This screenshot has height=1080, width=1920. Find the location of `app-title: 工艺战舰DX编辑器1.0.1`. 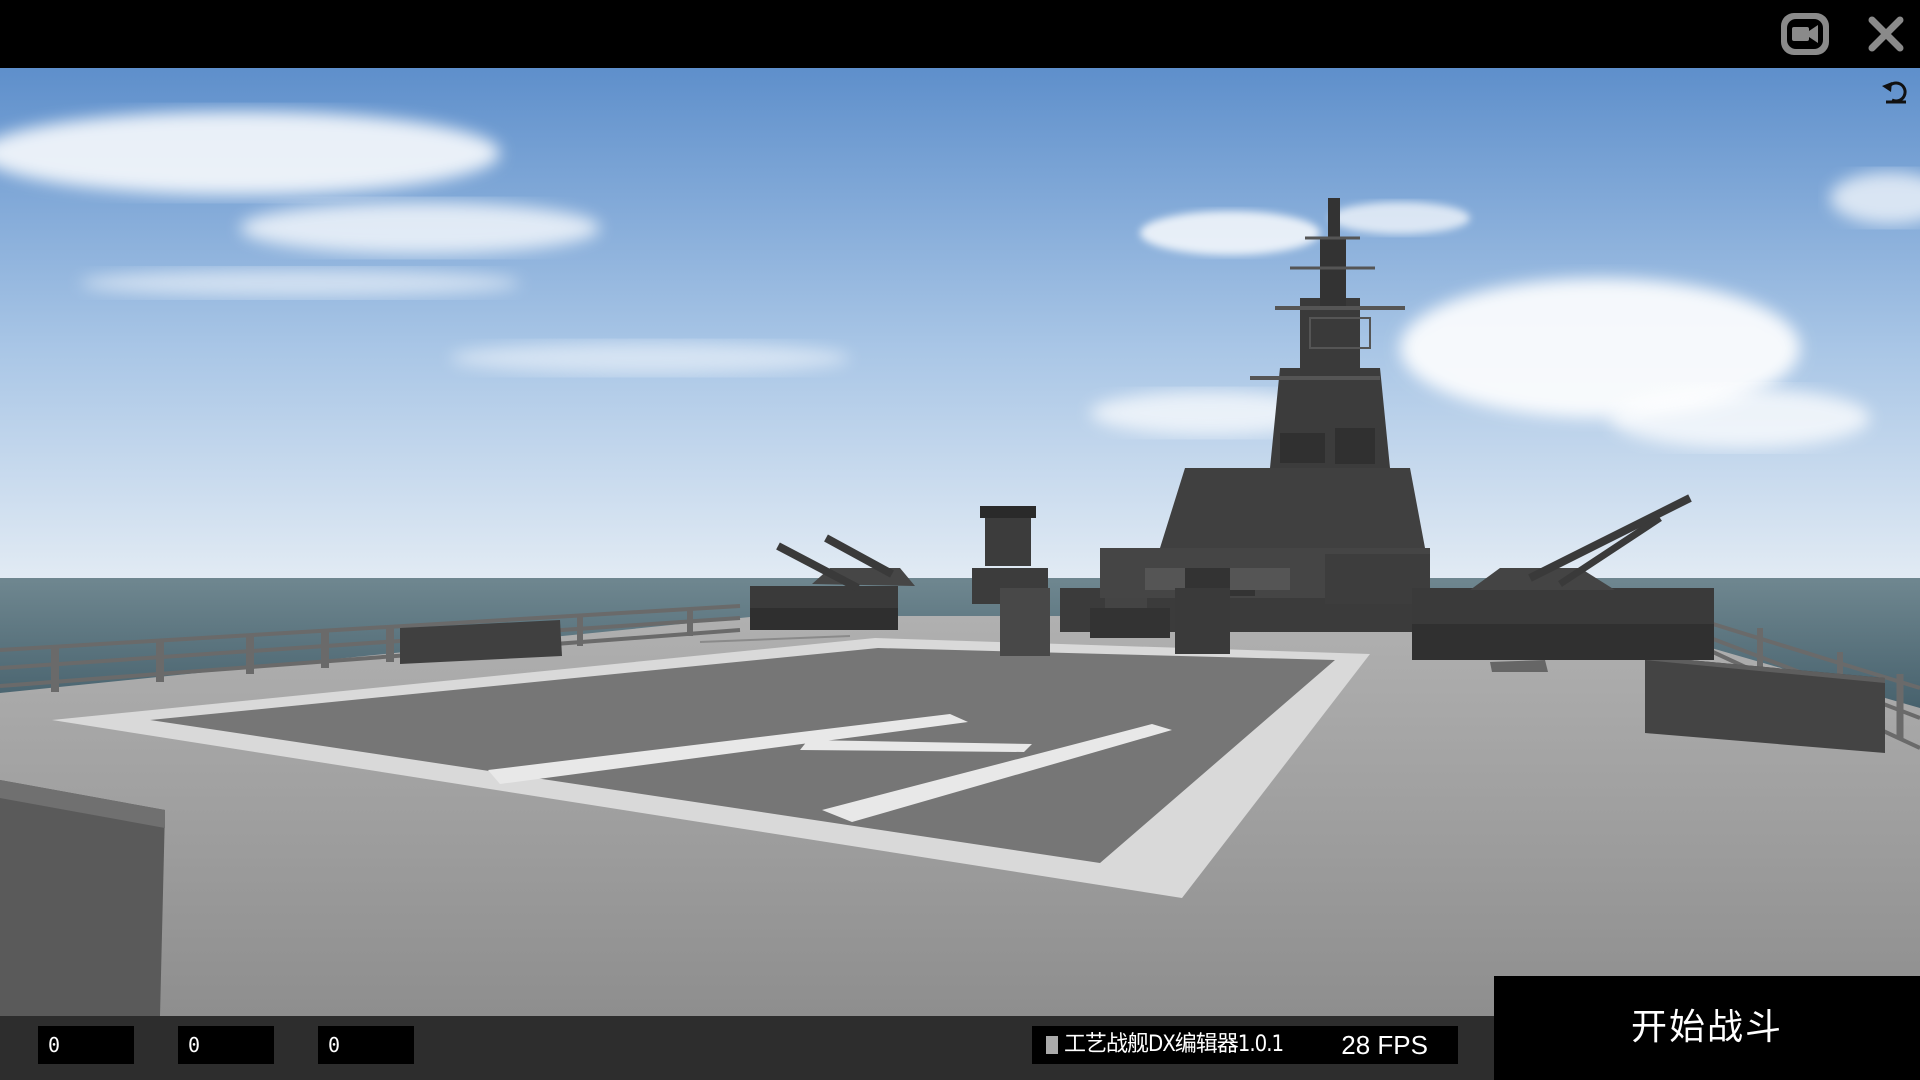

app-title: 工艺战舰DX编辑器1.0.1 is located at coordinates (1174, 1044).